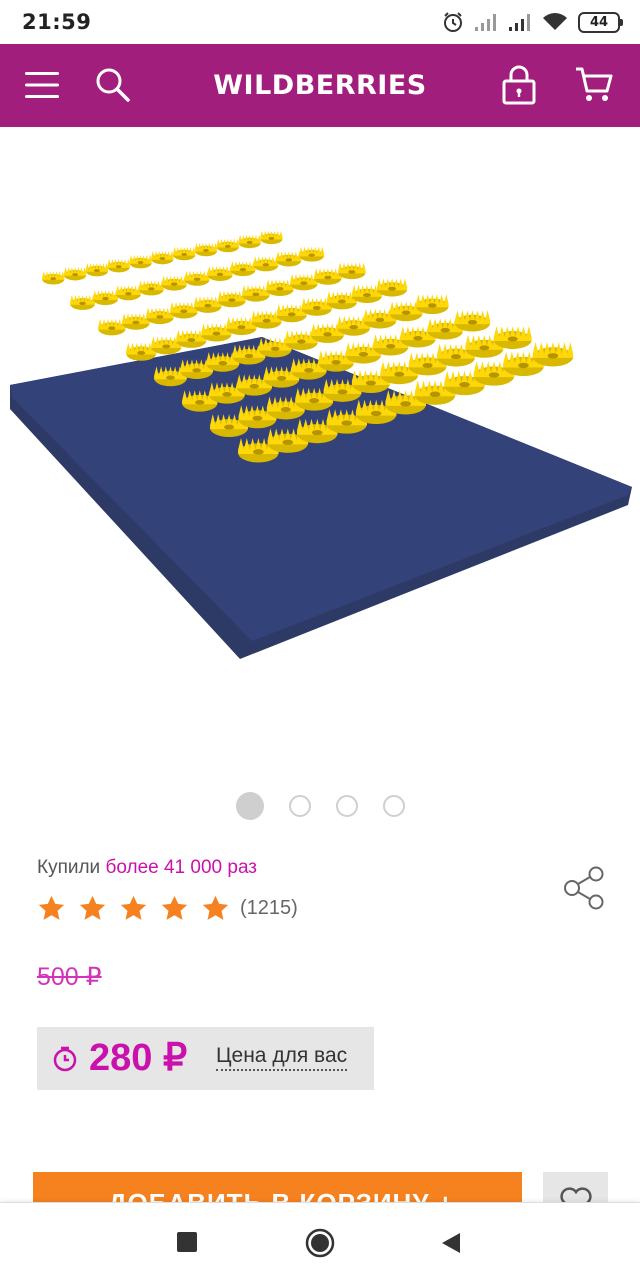  I want to click on cart-icon, so click(594, 84).